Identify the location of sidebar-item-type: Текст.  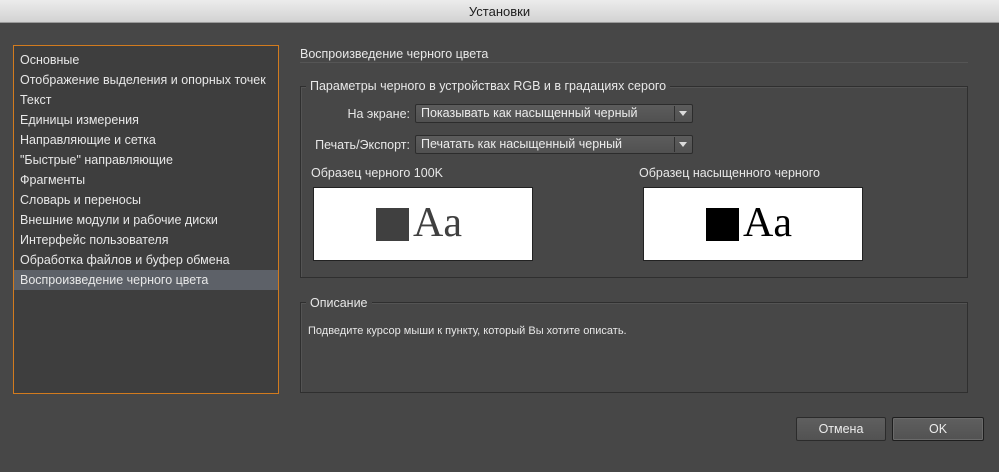
(146, 100).